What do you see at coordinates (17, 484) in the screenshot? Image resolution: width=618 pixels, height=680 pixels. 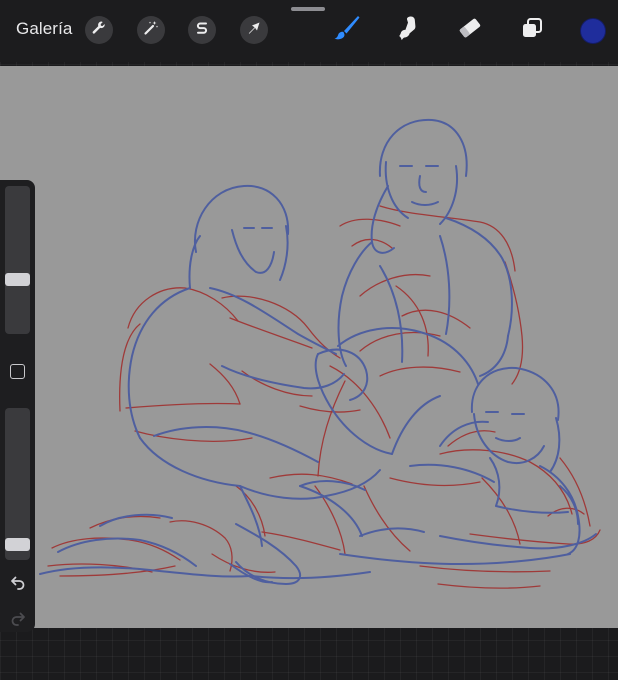 I see `brush-opacity-slider` at bounding box center [17, 484].